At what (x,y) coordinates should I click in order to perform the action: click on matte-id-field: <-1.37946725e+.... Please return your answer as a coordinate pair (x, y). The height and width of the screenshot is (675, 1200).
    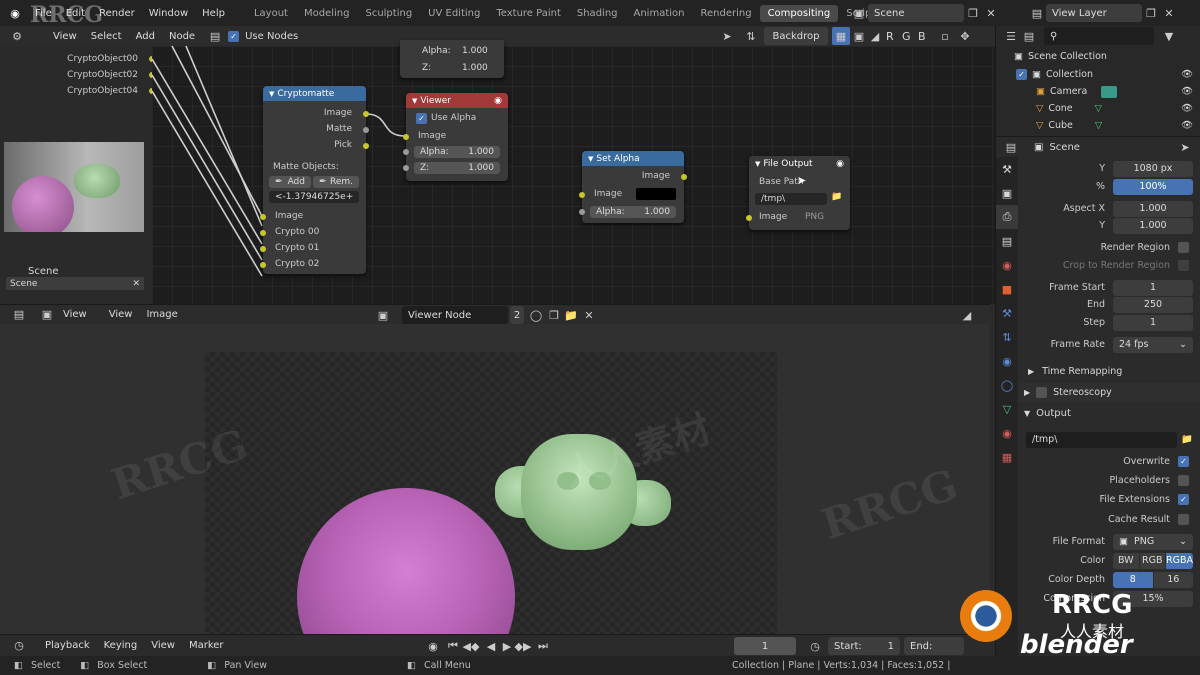
    Looking at the image, I should click on (314, 197).